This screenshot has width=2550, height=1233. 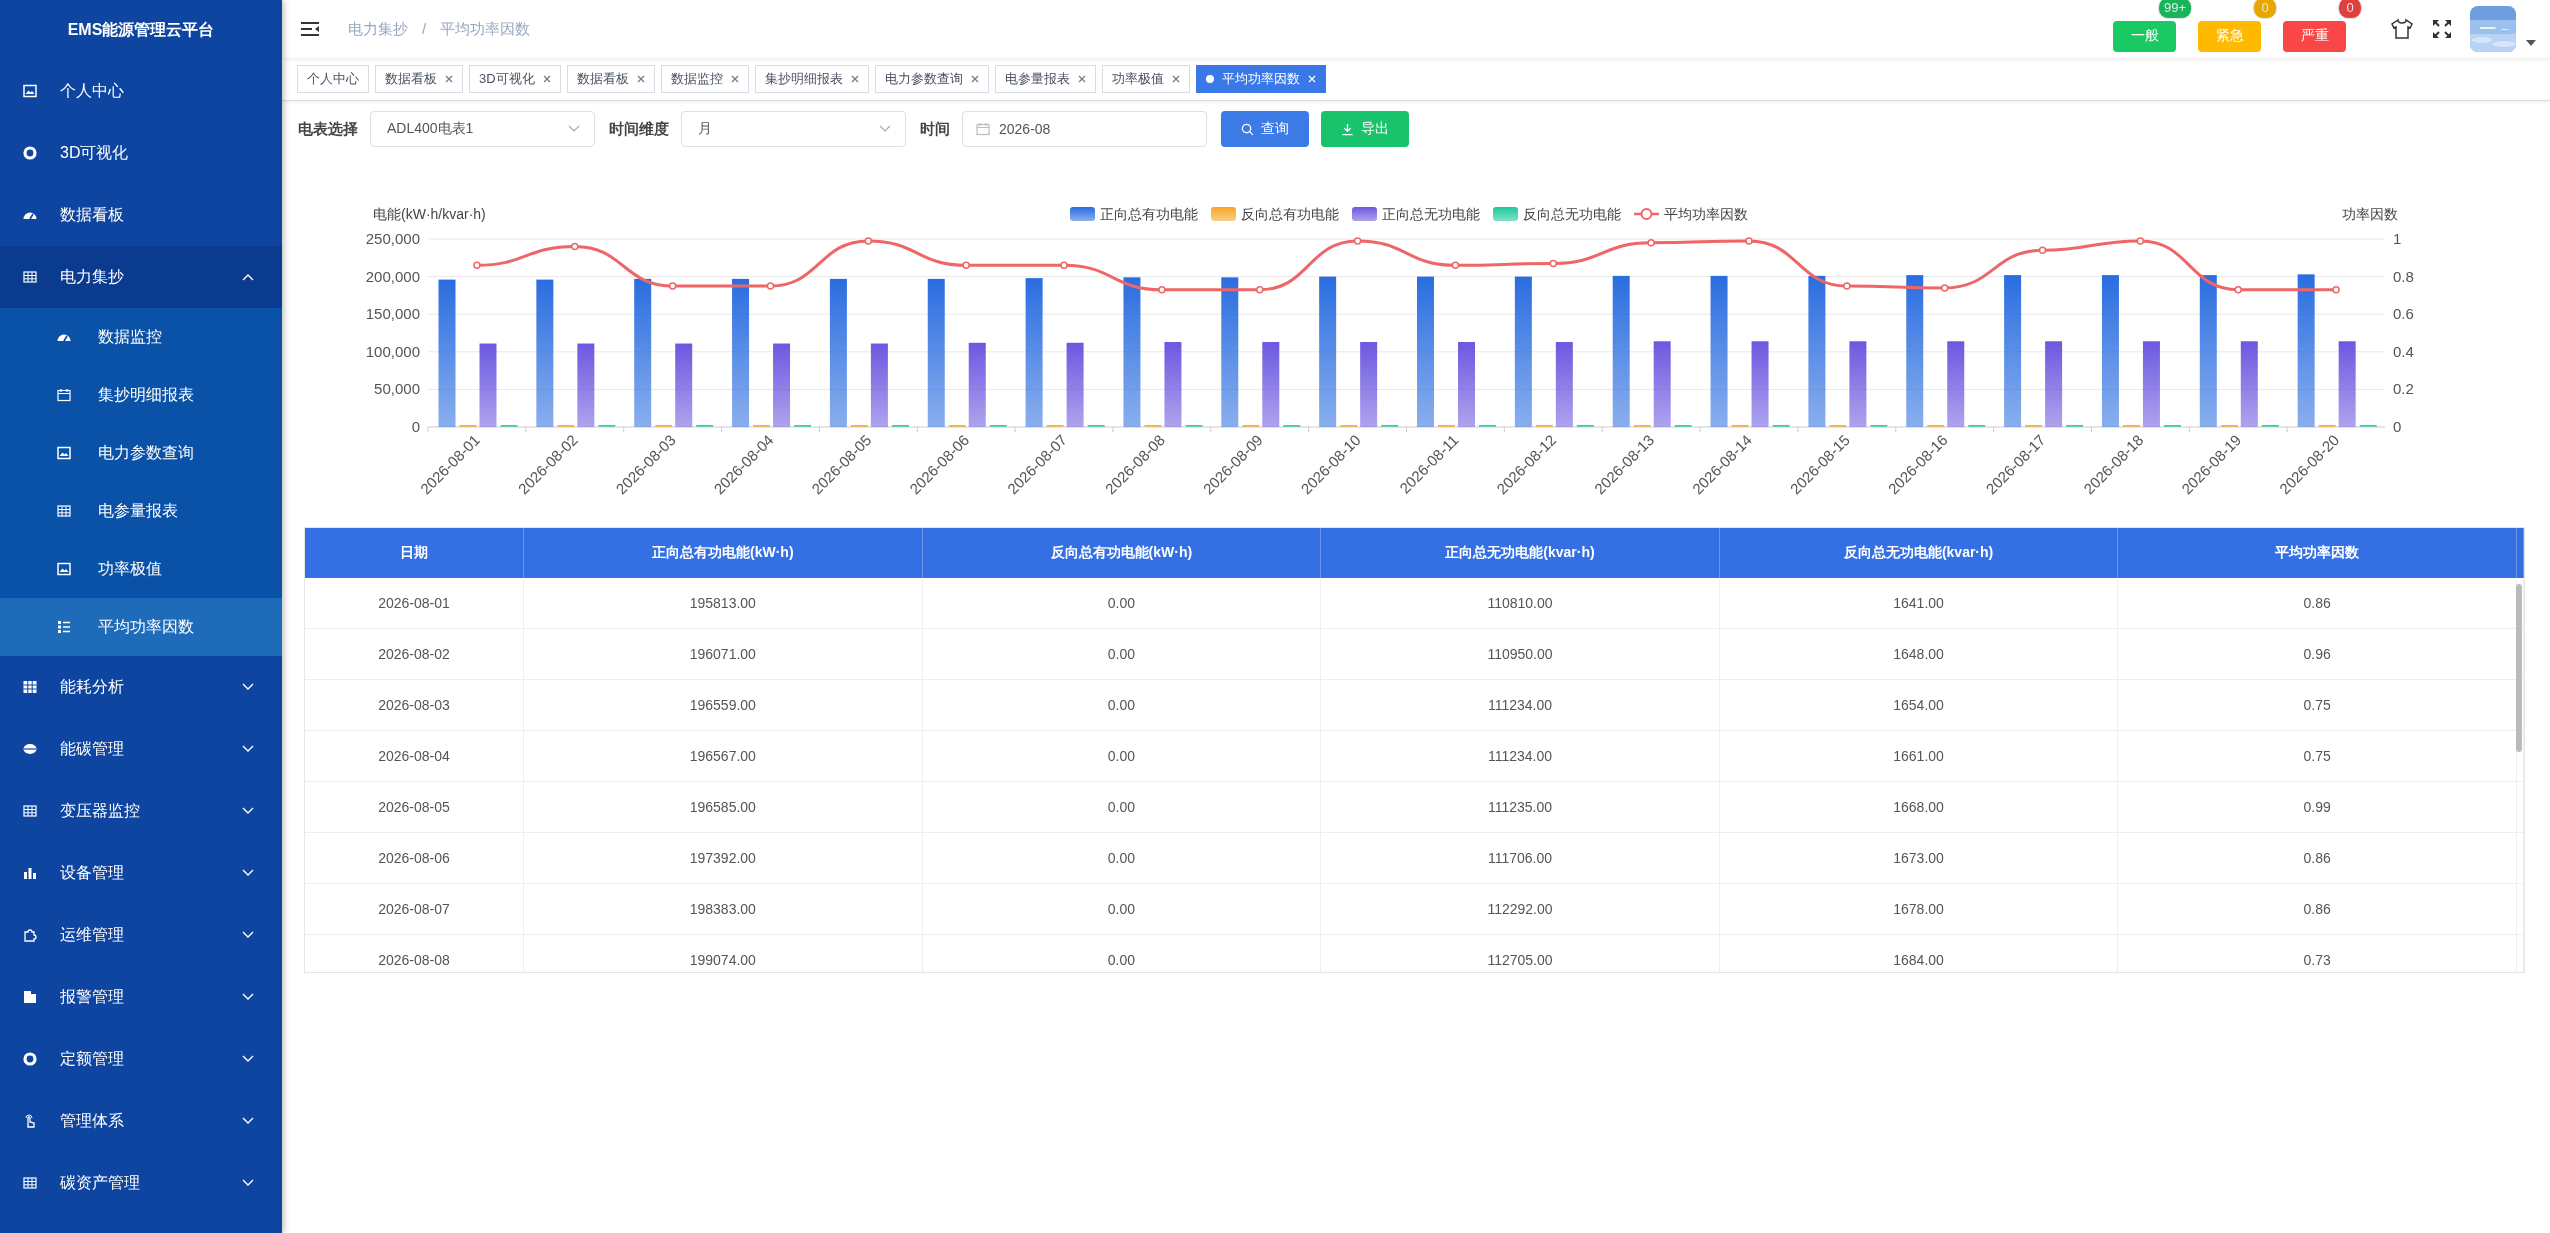 I want to click on sidebar-subitem: 电力参数查询, so click(x=141, y=453).